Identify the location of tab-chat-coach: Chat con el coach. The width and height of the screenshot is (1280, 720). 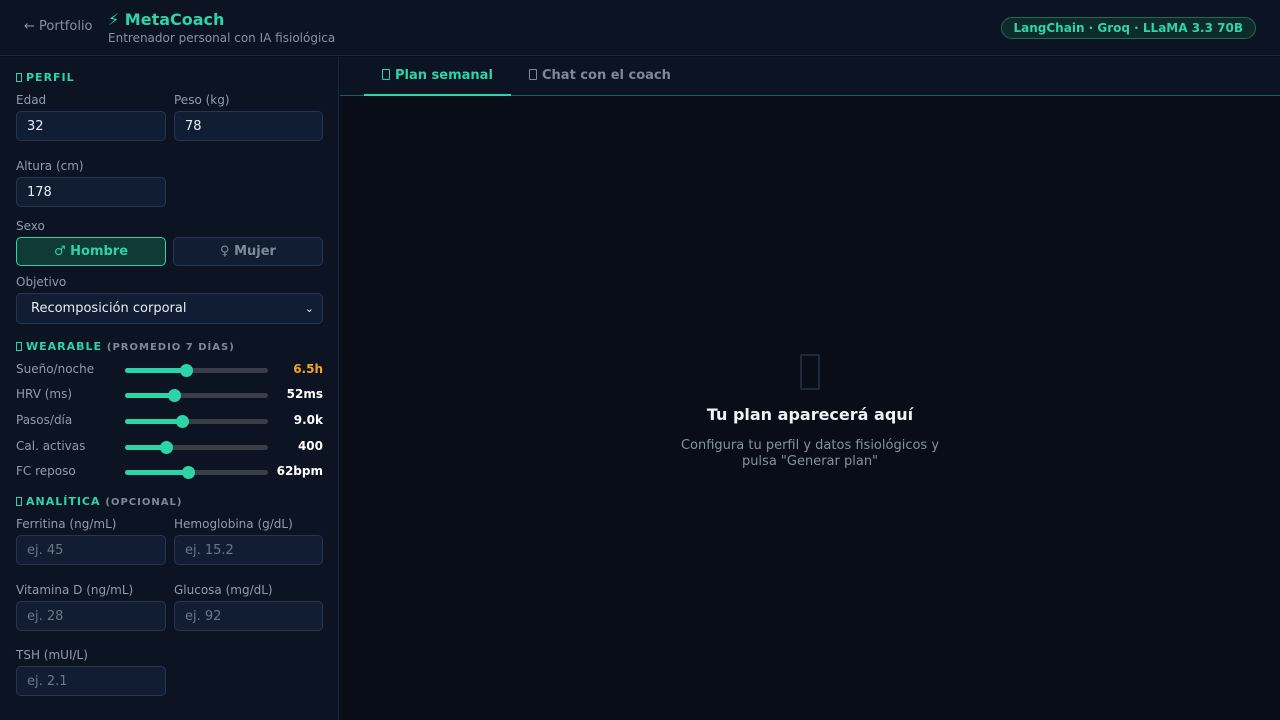
(600, 76).